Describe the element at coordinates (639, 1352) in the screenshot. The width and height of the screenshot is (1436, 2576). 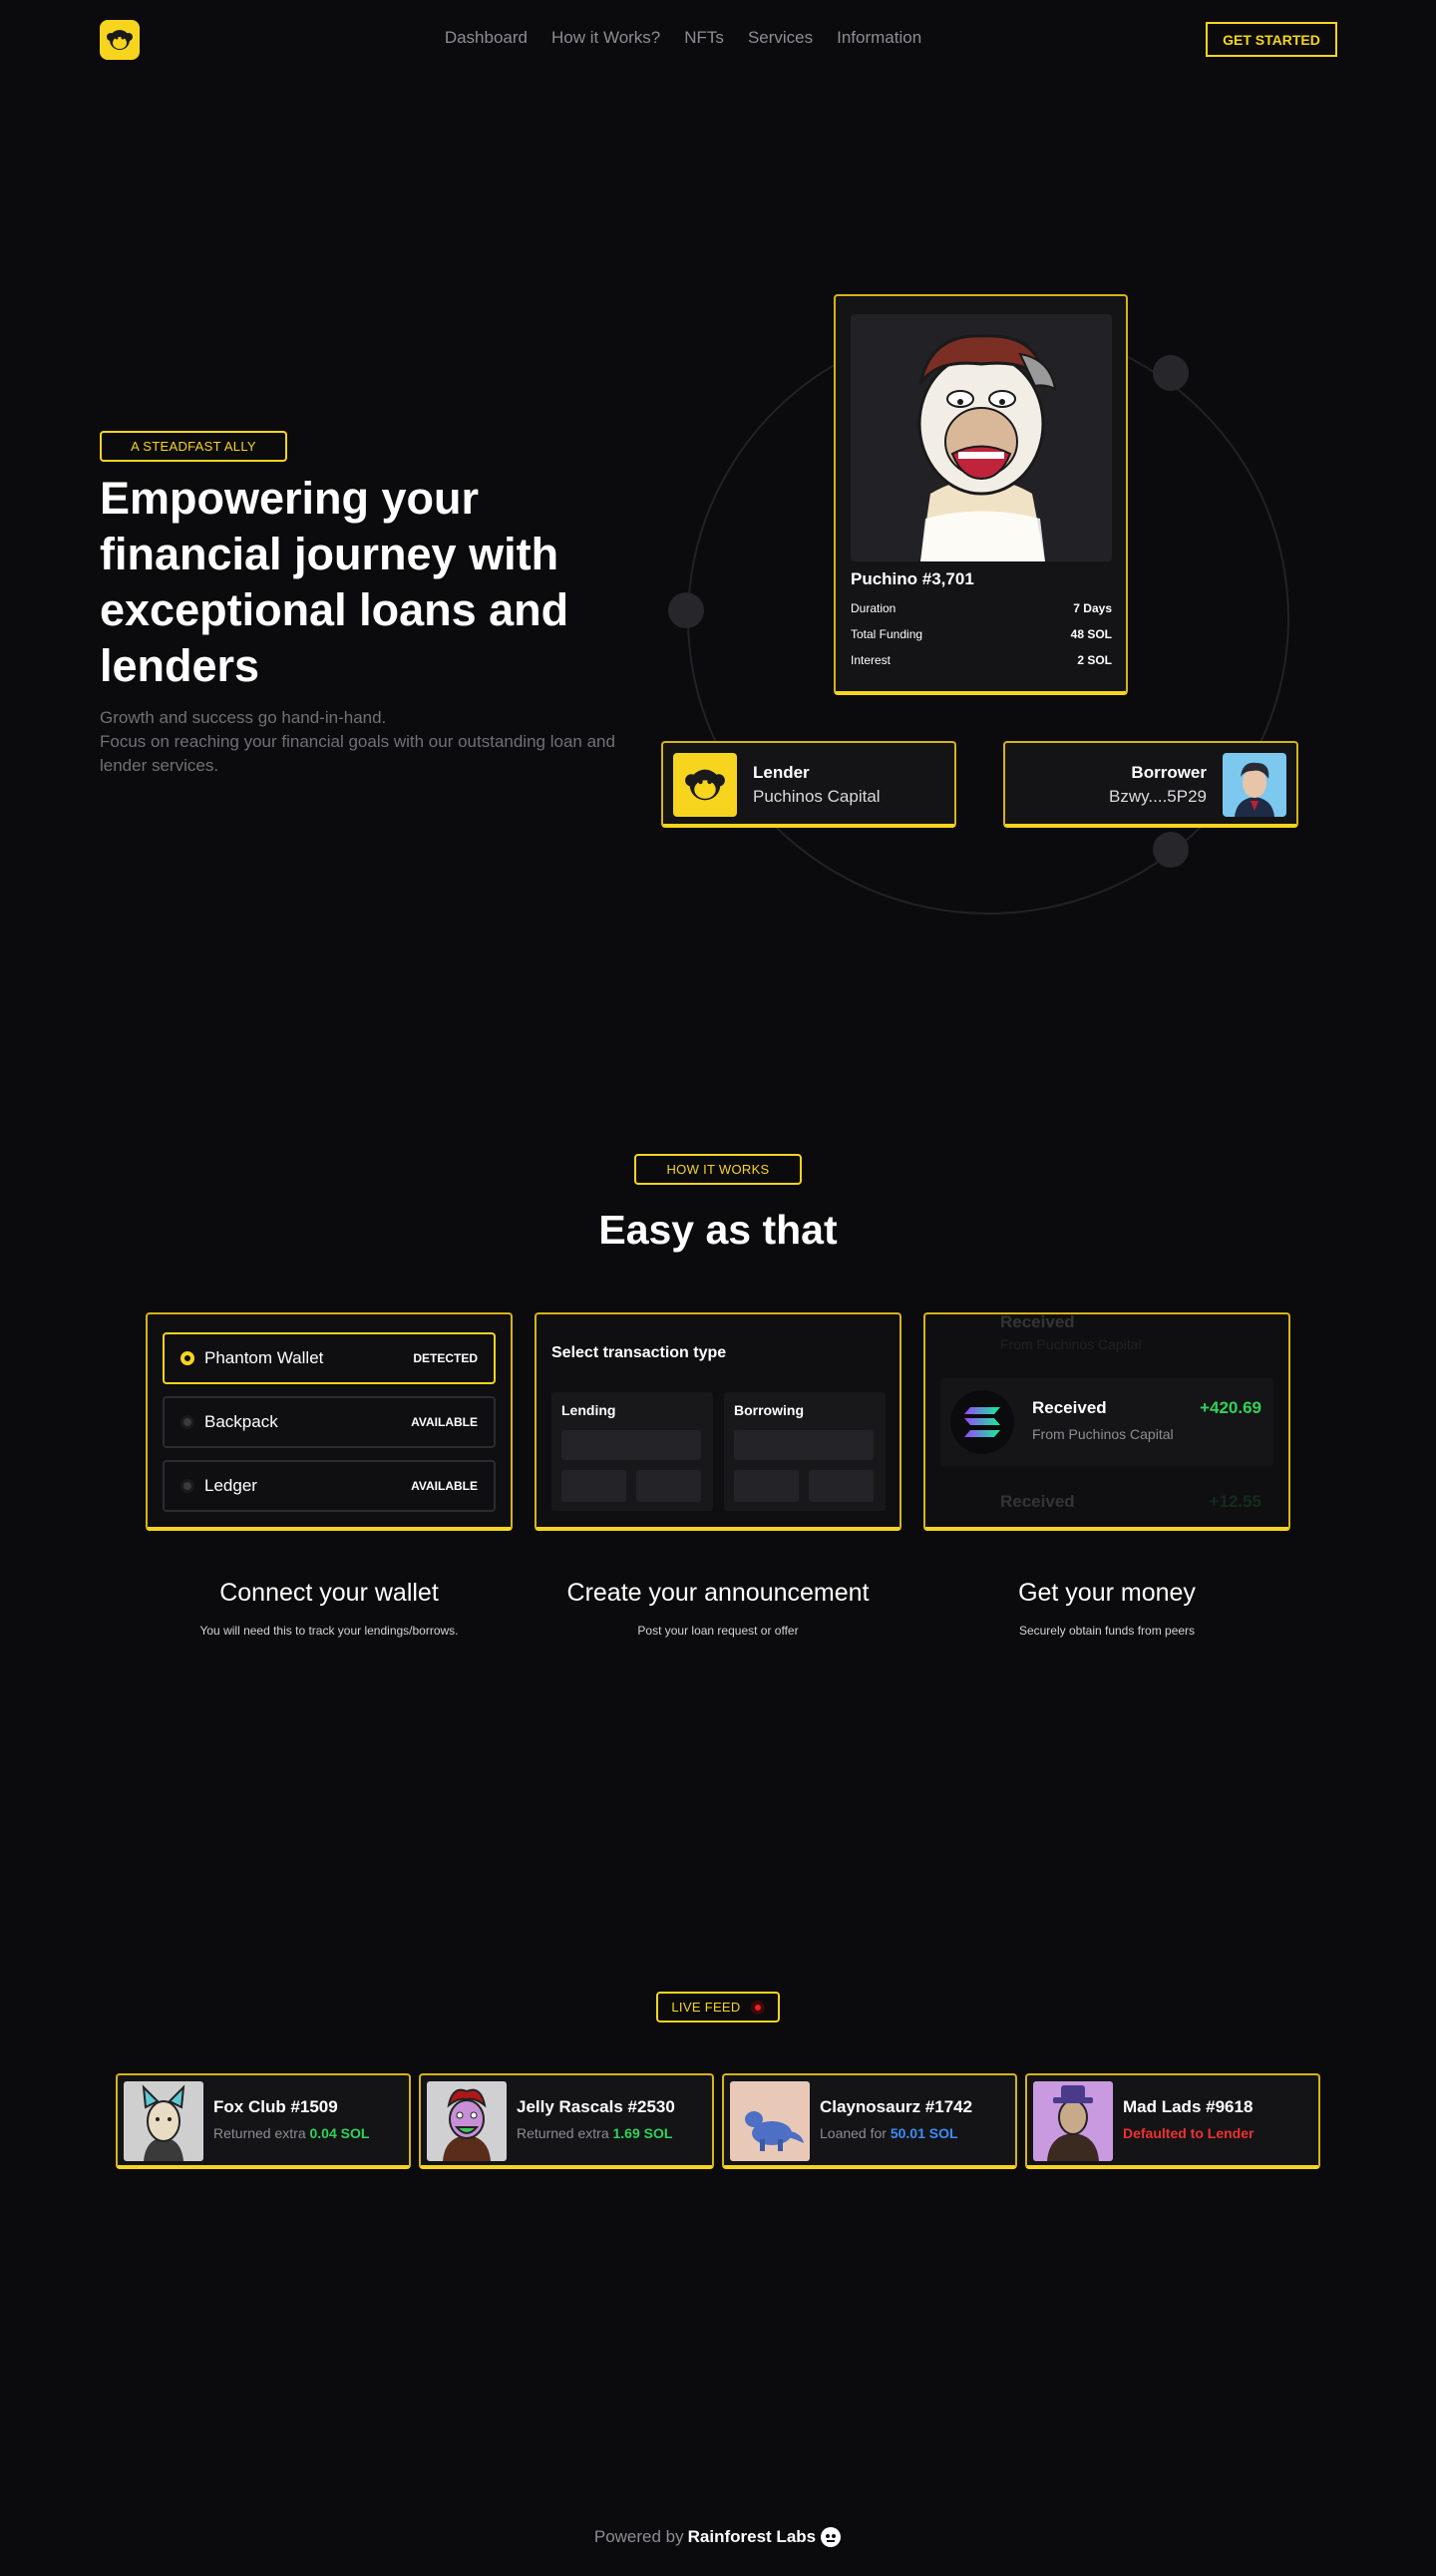
I see `tx-title: Select transaction type` at that location.